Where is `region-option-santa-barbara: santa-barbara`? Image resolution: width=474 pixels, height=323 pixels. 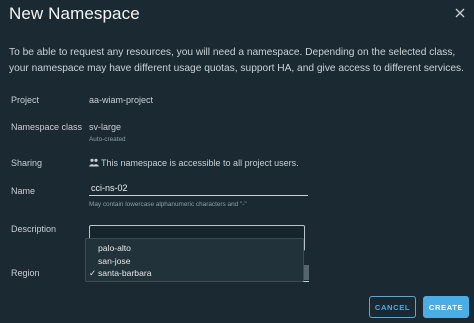
region-option-santa-barbara: santa-barbara is located at coordinates (125, 273).